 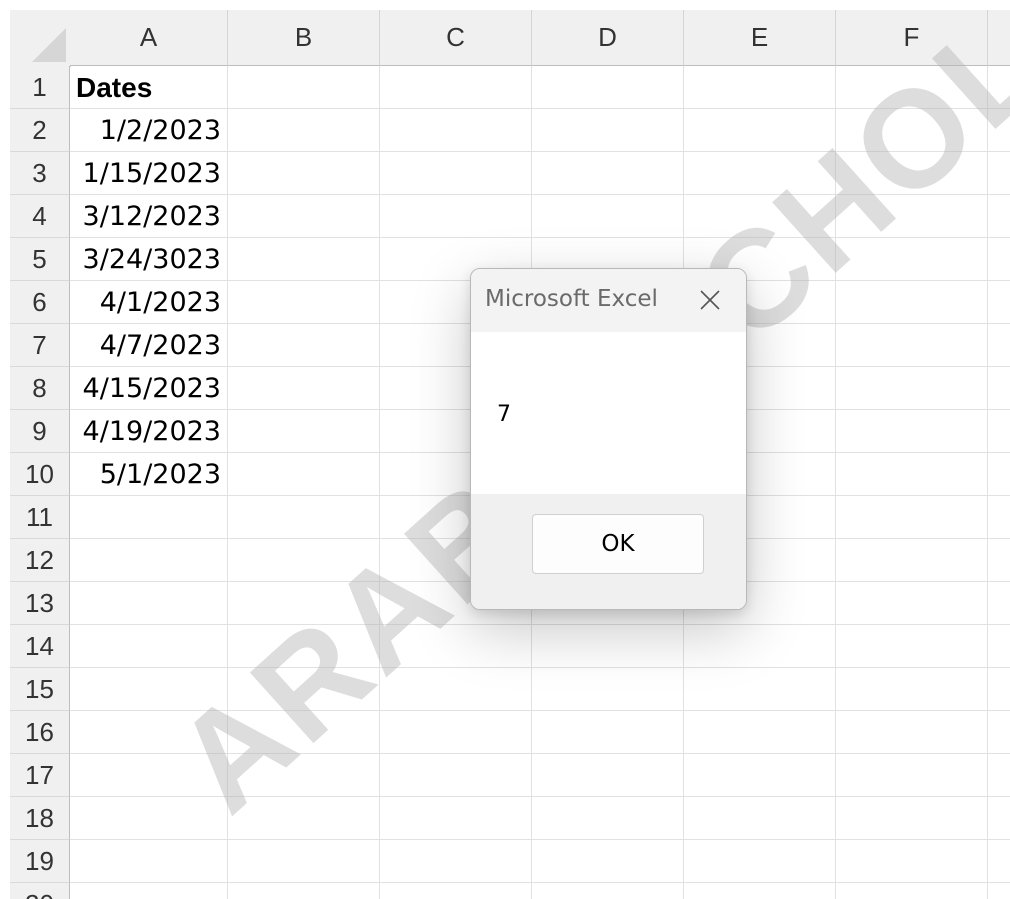 I want to click on cell-a12, so click(x=149, y=560).